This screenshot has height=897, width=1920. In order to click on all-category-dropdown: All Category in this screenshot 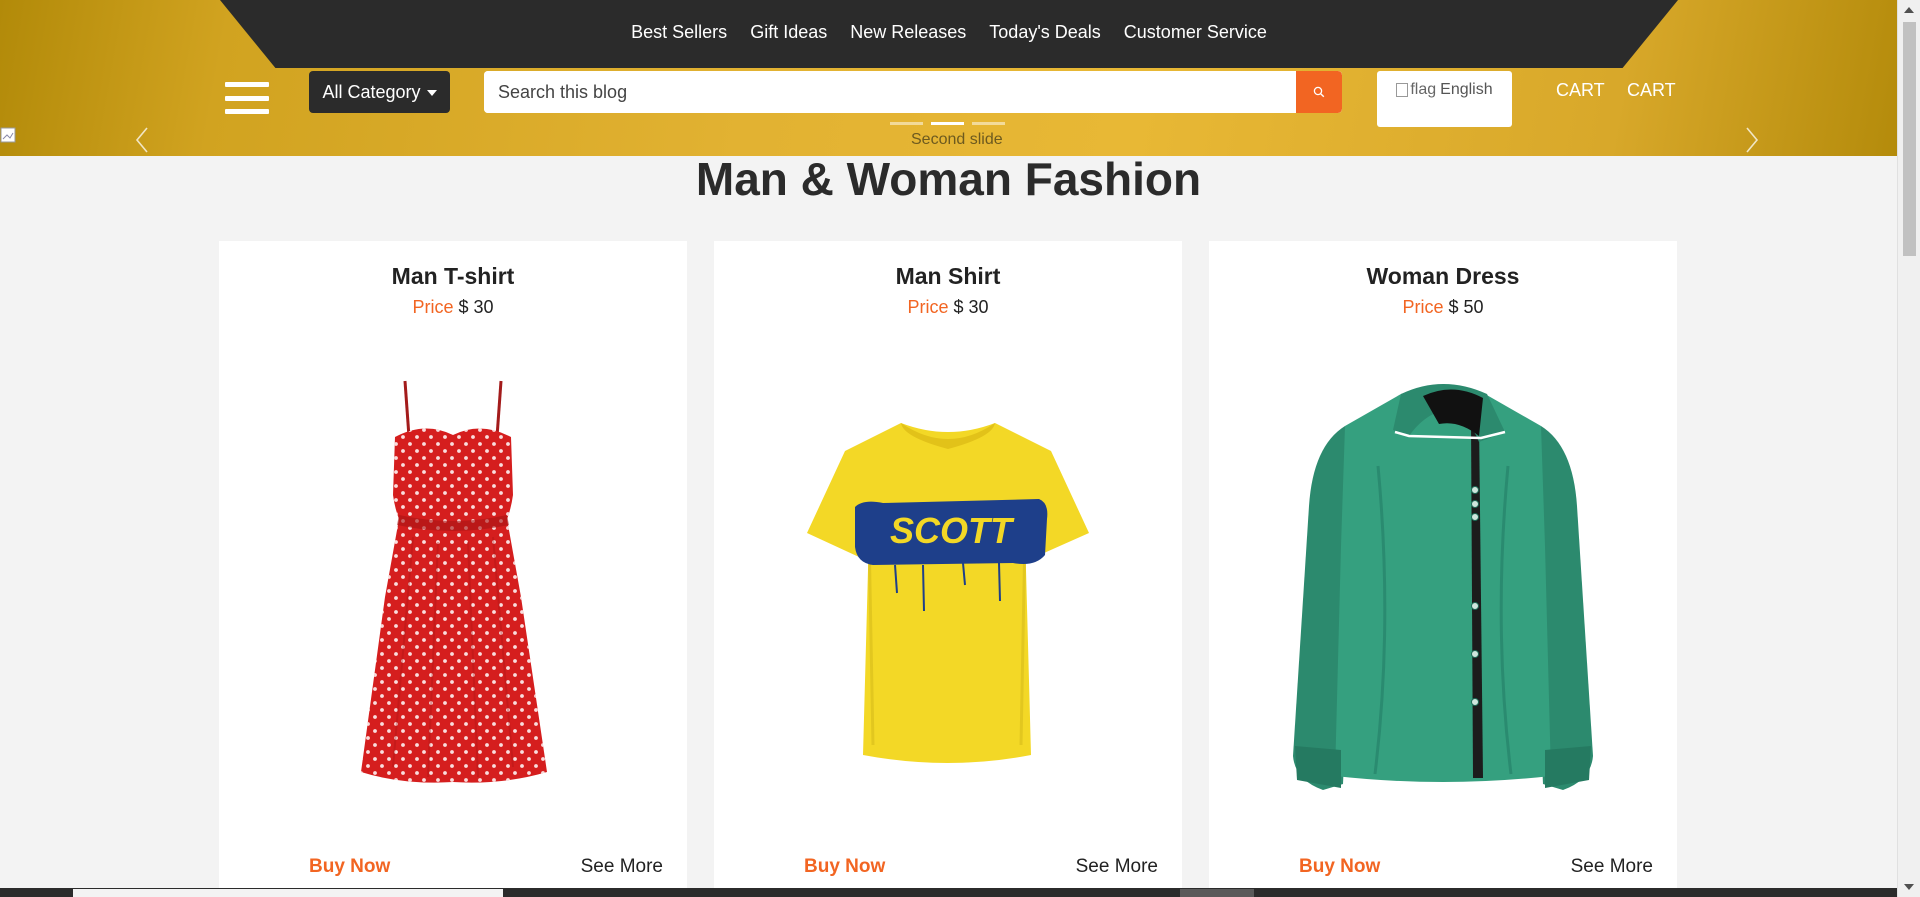, I will do `click(379, 92)`.